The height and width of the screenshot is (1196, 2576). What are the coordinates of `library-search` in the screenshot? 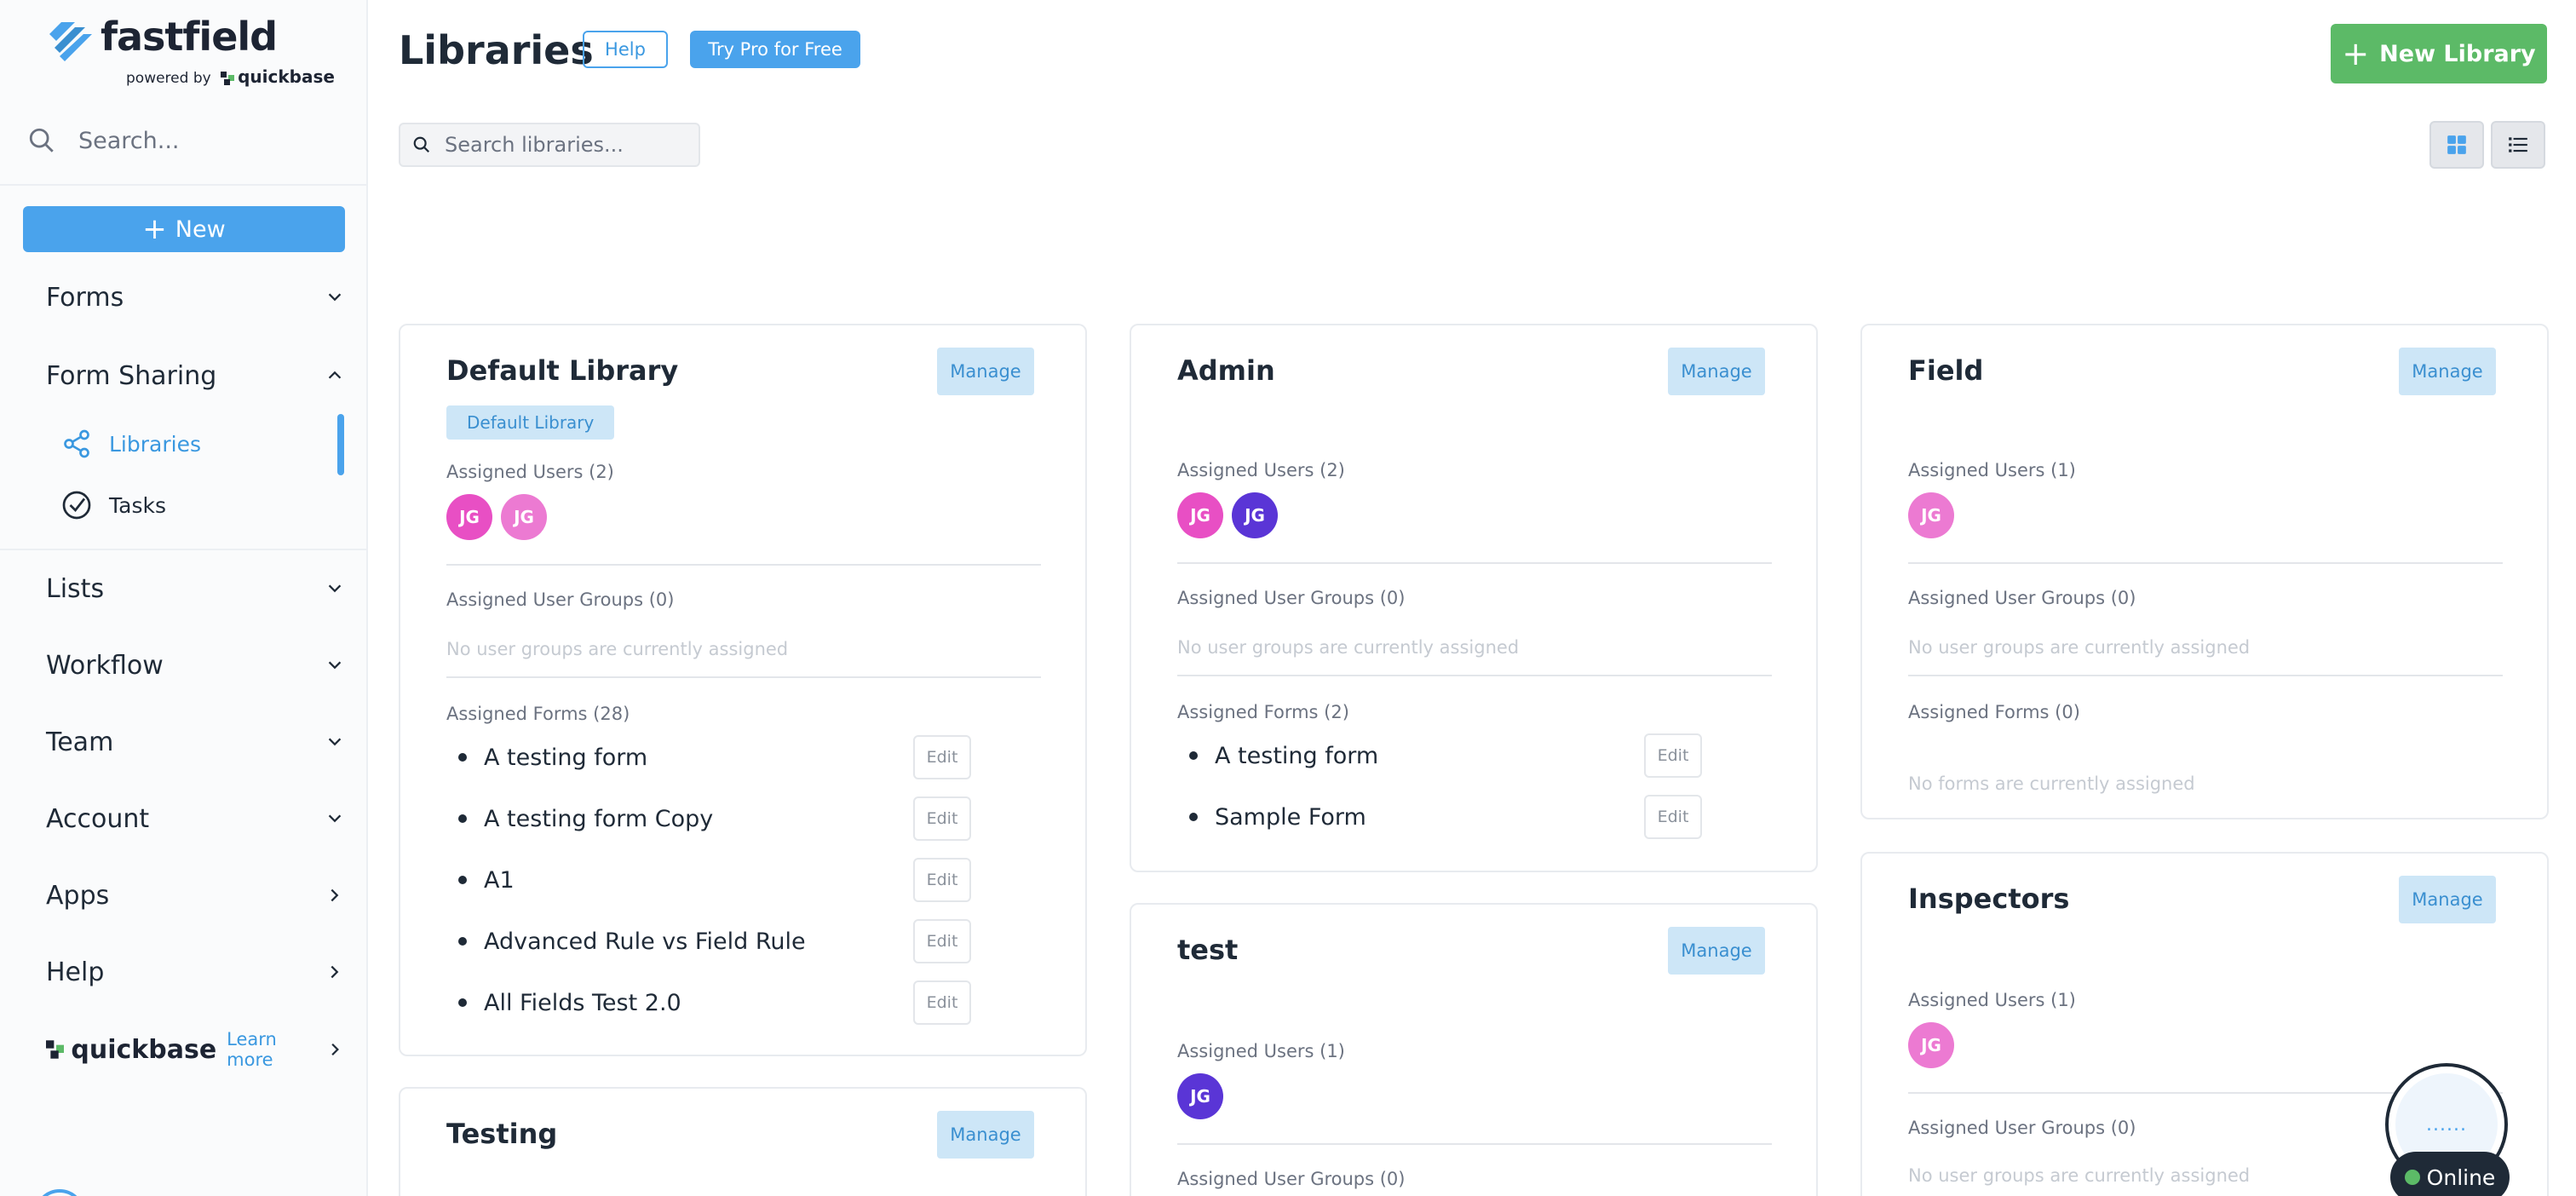 It's located at (549, 145).